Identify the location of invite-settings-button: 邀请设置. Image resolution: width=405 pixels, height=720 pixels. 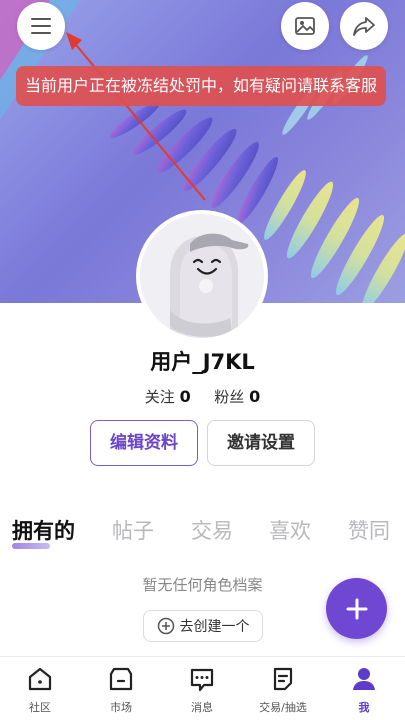
(261, 443).